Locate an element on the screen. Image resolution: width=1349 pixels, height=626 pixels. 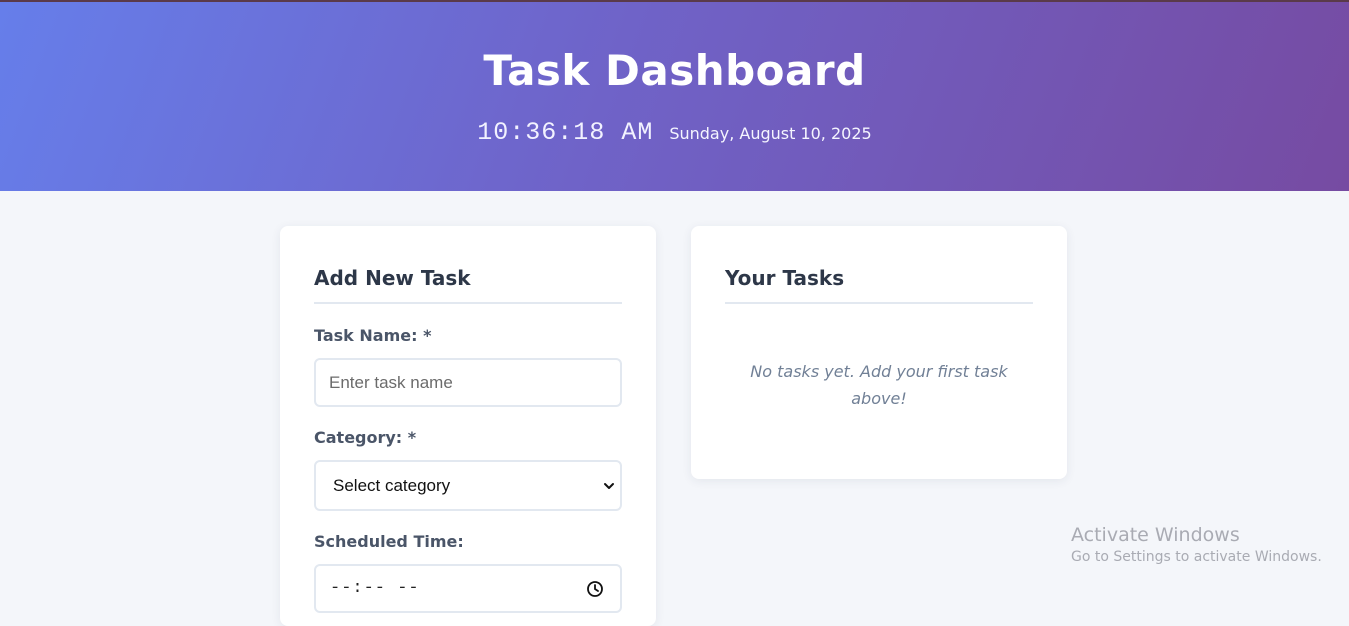
watermark-subtitle: Go to Settings to activate Windows. is located at coordinates (1196, 557).